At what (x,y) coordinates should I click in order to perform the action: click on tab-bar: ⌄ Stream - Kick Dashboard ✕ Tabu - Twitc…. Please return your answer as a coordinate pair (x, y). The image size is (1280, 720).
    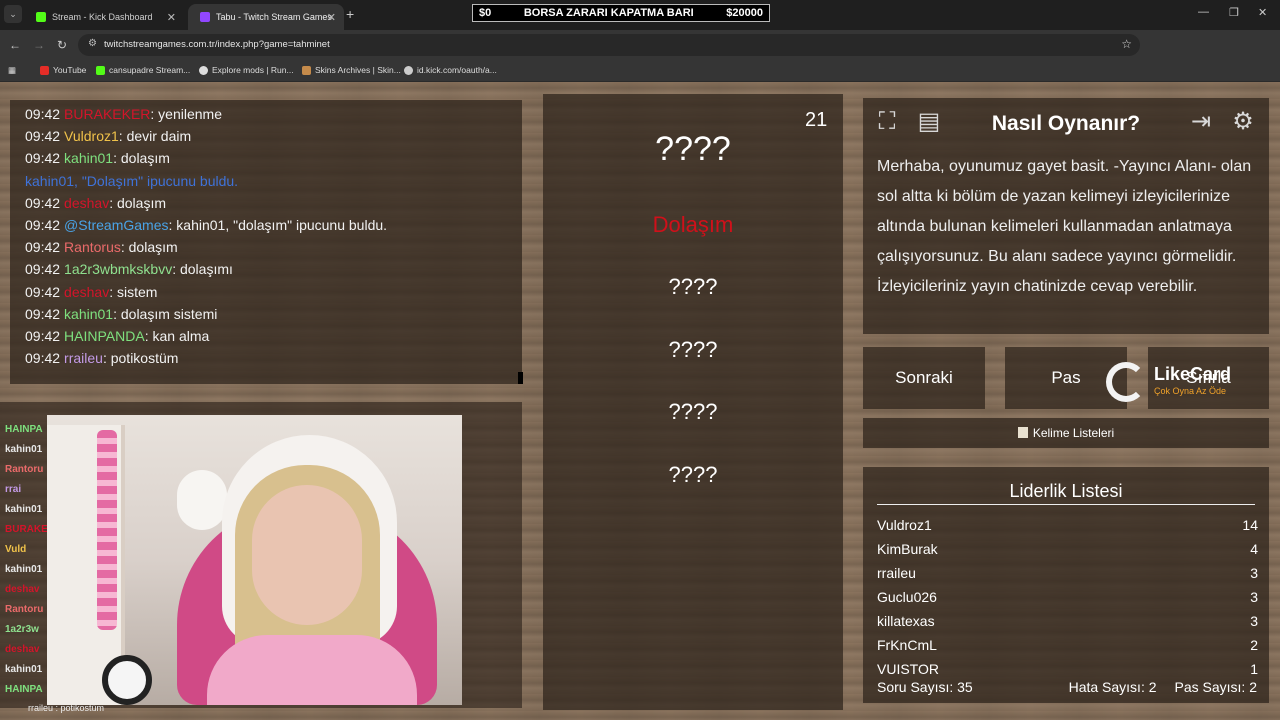
    Looking at the image, I should click on (640, 15).